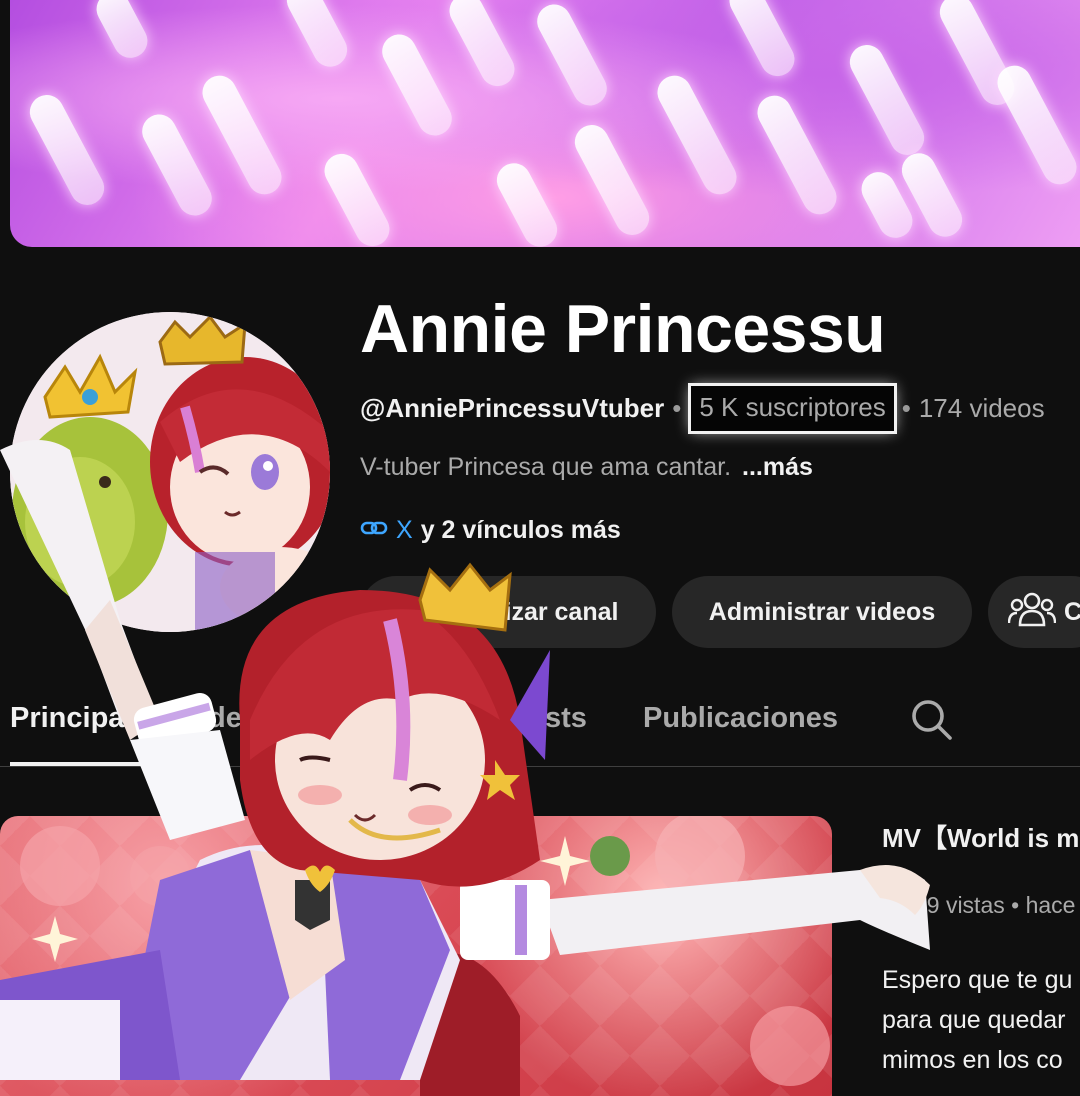  Describe the element at coordinates (777, 467) in the screenshot. I see `more-link: ...más` at that location.